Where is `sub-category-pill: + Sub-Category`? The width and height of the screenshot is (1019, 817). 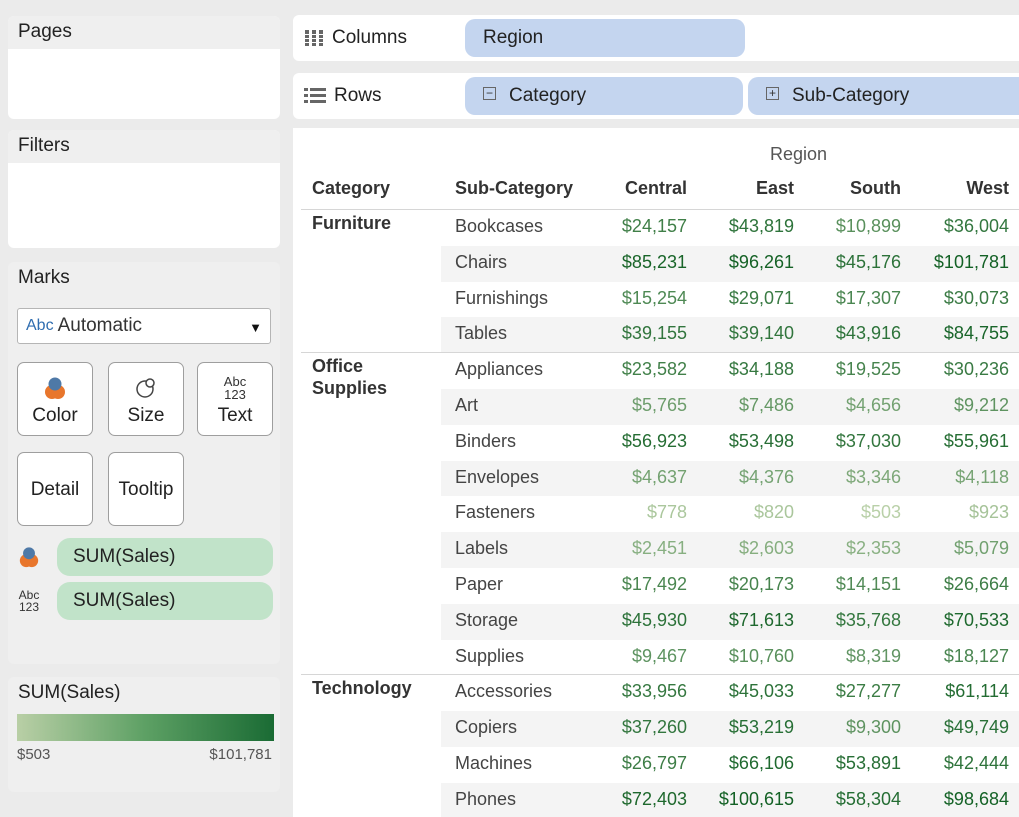
sub-category-pill: + Sub-Category is located at coordinates (883, 96).